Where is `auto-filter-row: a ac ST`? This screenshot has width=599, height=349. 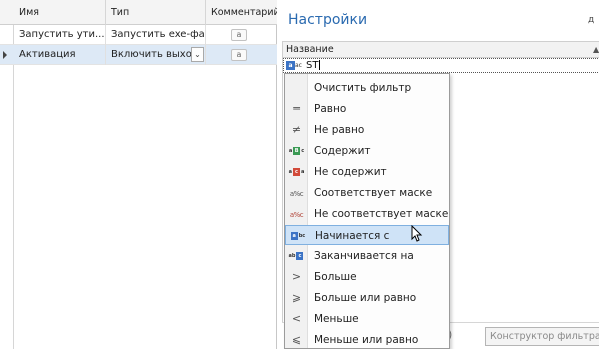
auto-filter-row: a ac ST is located at coordinates (441, 65).